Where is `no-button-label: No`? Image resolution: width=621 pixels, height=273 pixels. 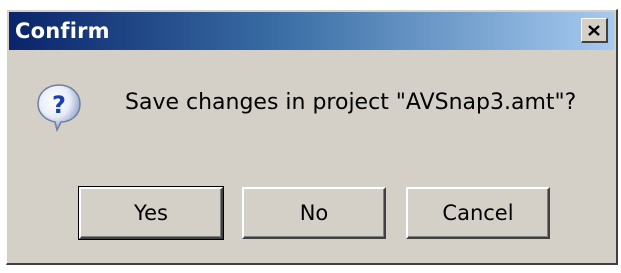 no-button-label: No is located at coordinates (314, 213).